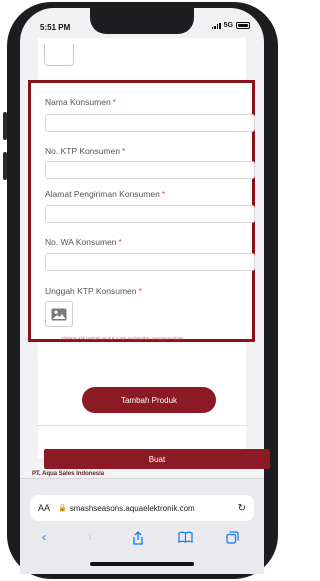  What do you see at coordinates (102, 194) in the screenshot?
I see `field-label-text: Alamat Pengiriman Konsumen` at bounding box center [102, 194].